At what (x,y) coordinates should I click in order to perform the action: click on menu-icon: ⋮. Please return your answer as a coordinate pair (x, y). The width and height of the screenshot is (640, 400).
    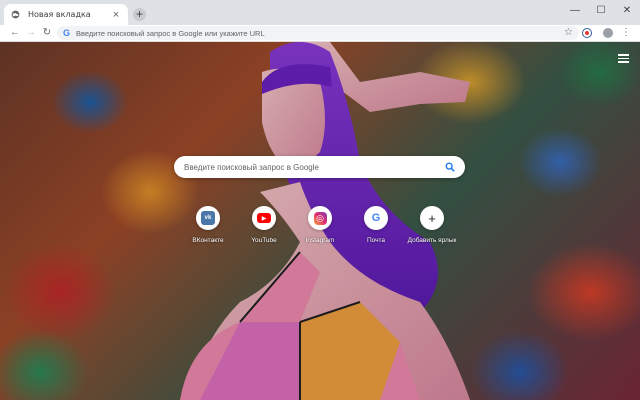
    Looking at the image, I should click on (626, 33).